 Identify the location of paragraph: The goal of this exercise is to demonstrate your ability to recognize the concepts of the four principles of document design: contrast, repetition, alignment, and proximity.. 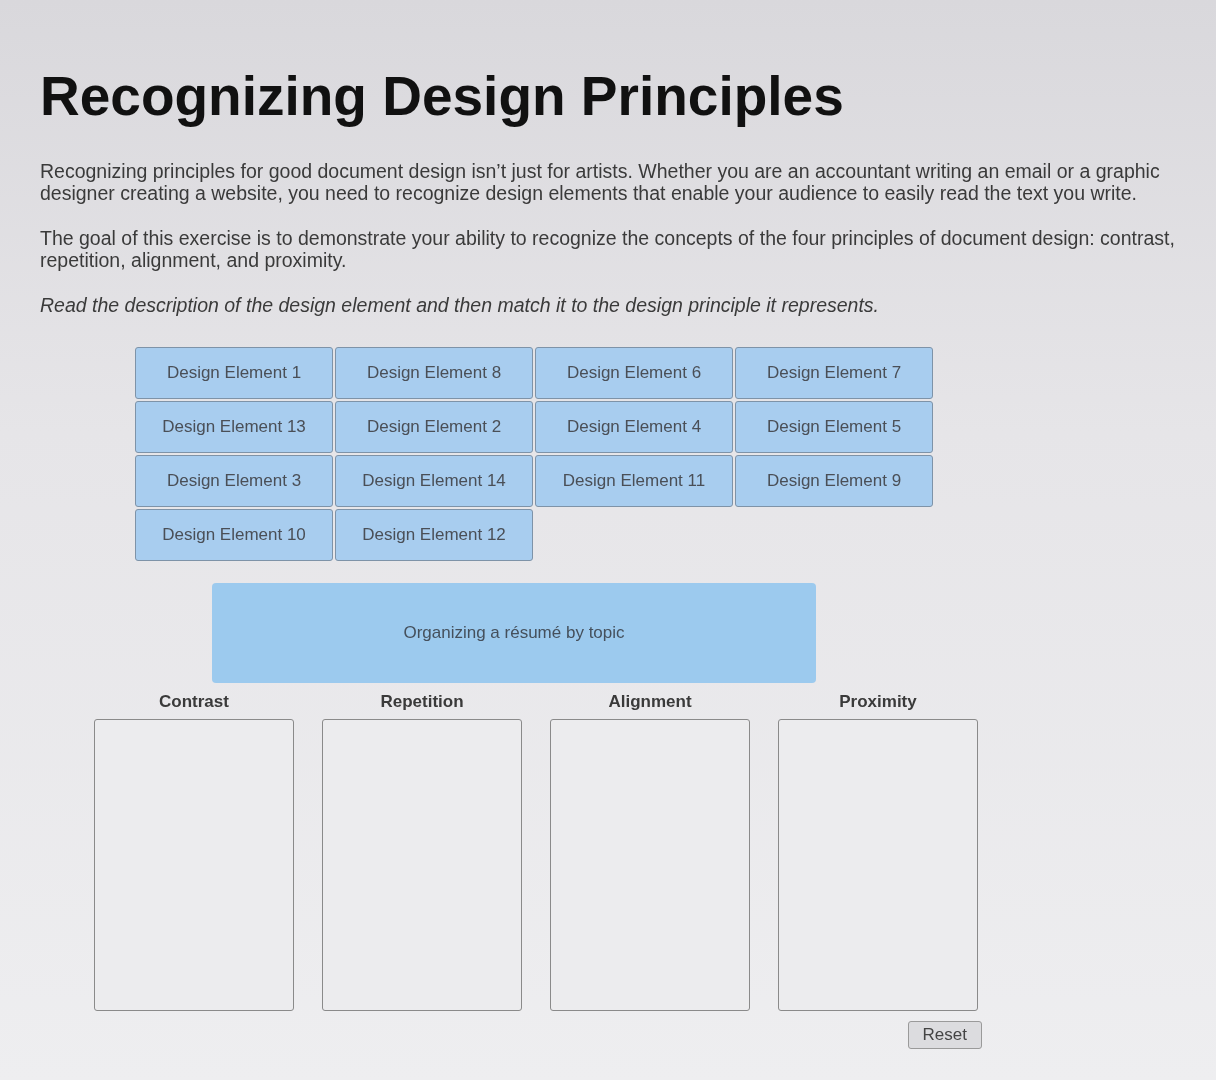
(608, 249).